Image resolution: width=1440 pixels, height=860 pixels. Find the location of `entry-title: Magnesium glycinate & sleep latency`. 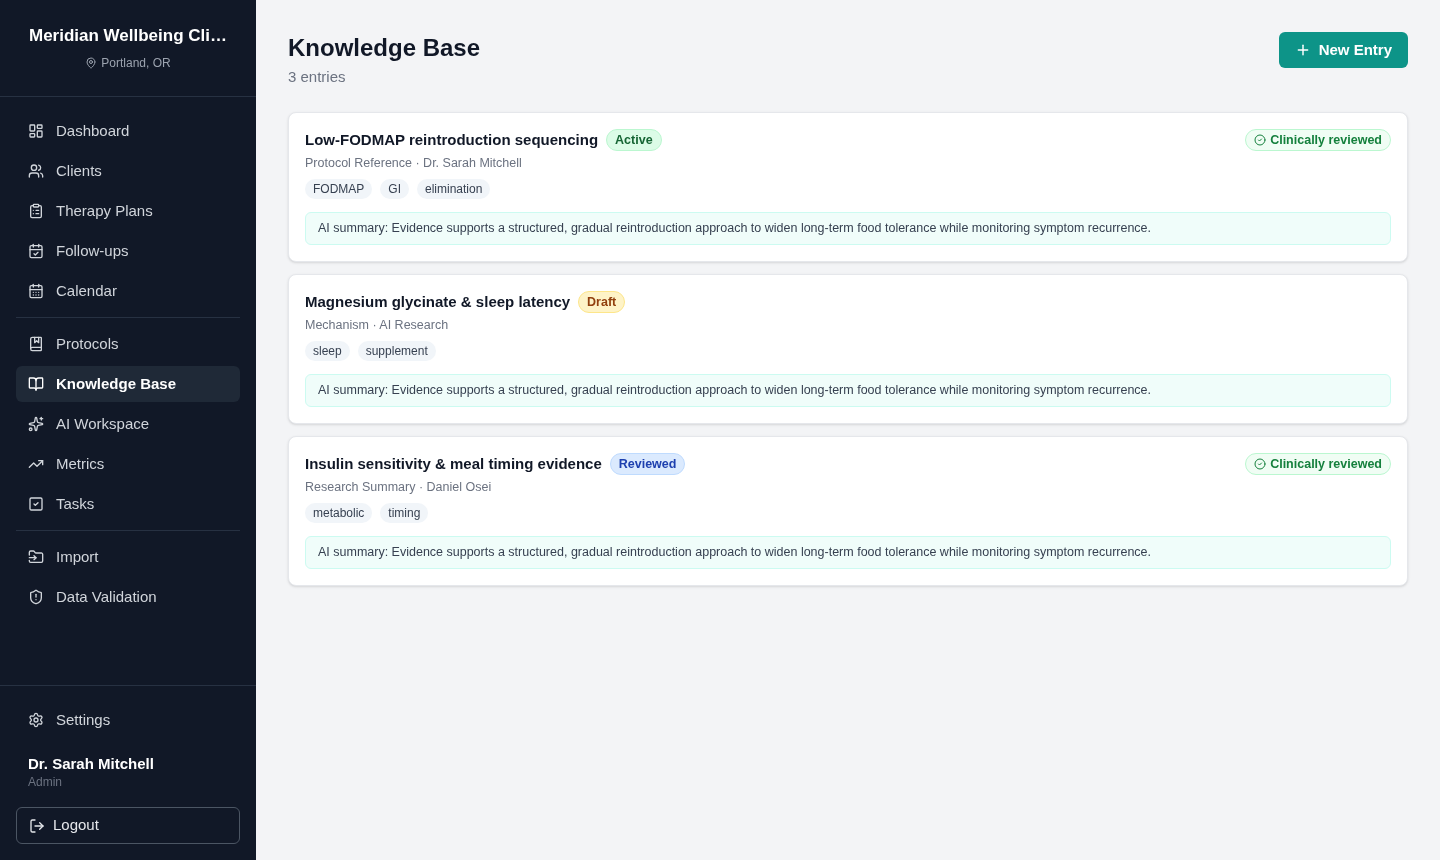

entry-title: Magnesium glycinate & sleep latency is located at coordinates (438, 301).